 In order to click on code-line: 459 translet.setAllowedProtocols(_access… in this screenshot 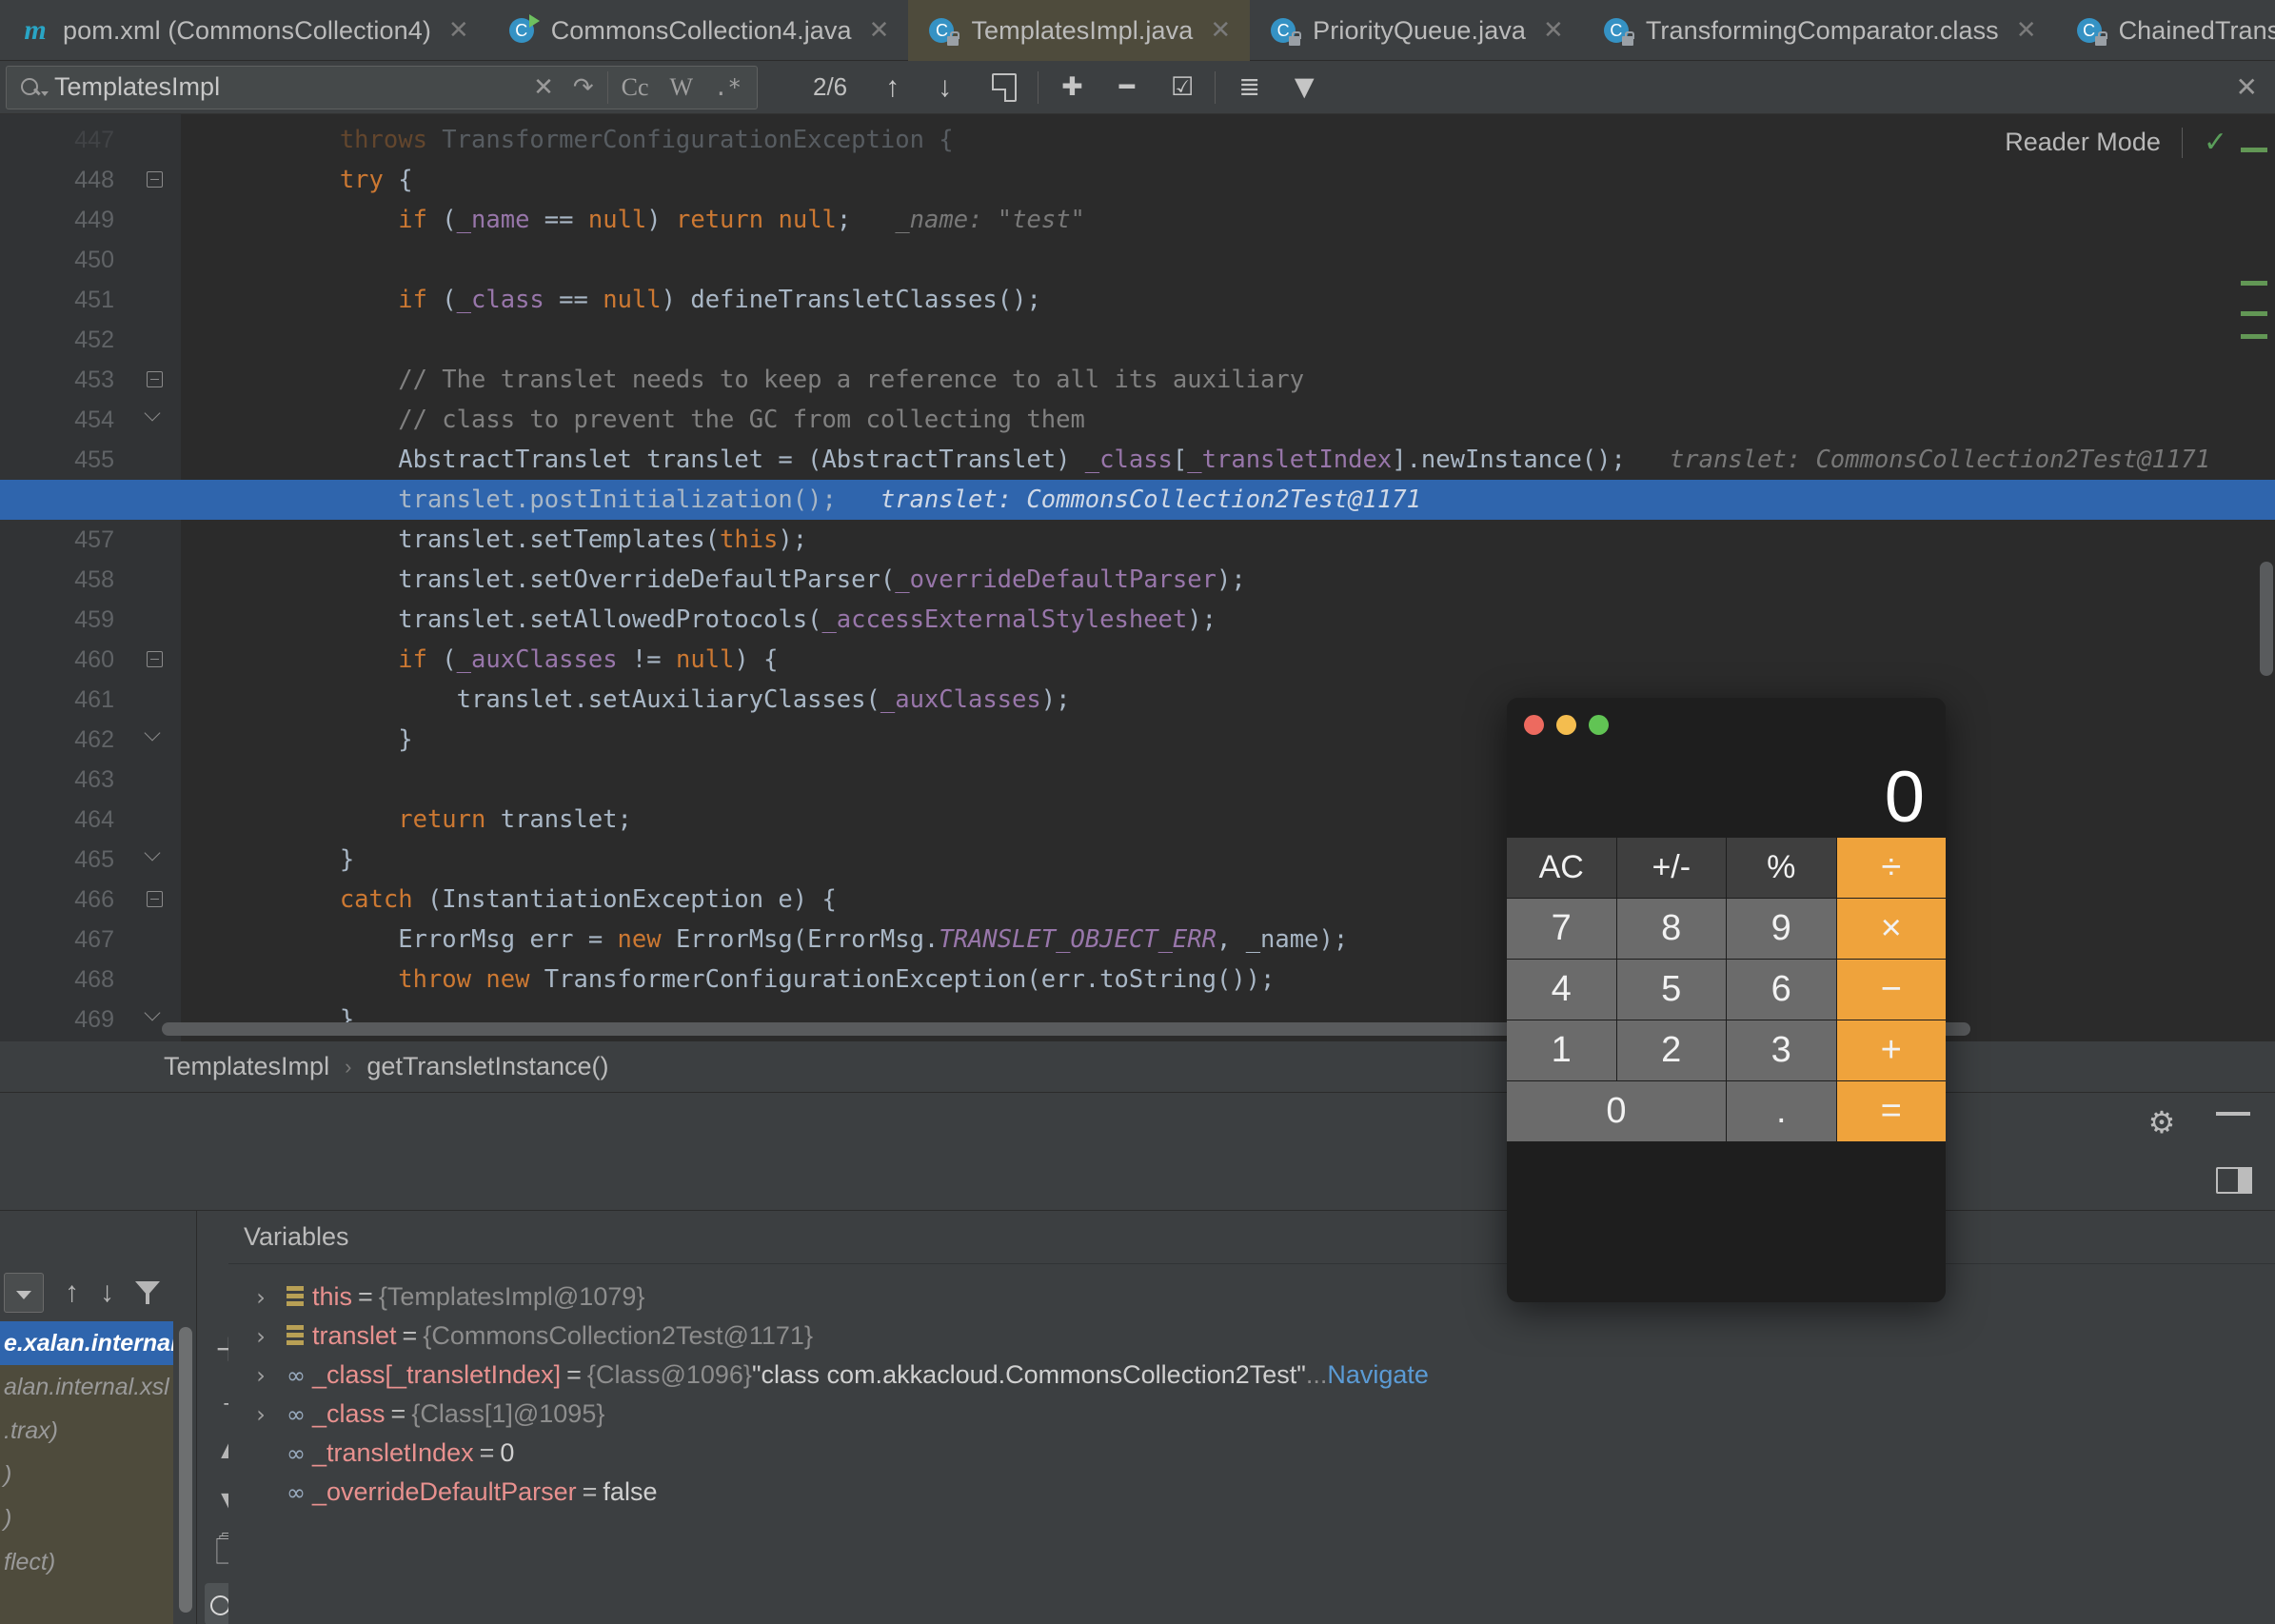, I will do `click(1174, 620)`.